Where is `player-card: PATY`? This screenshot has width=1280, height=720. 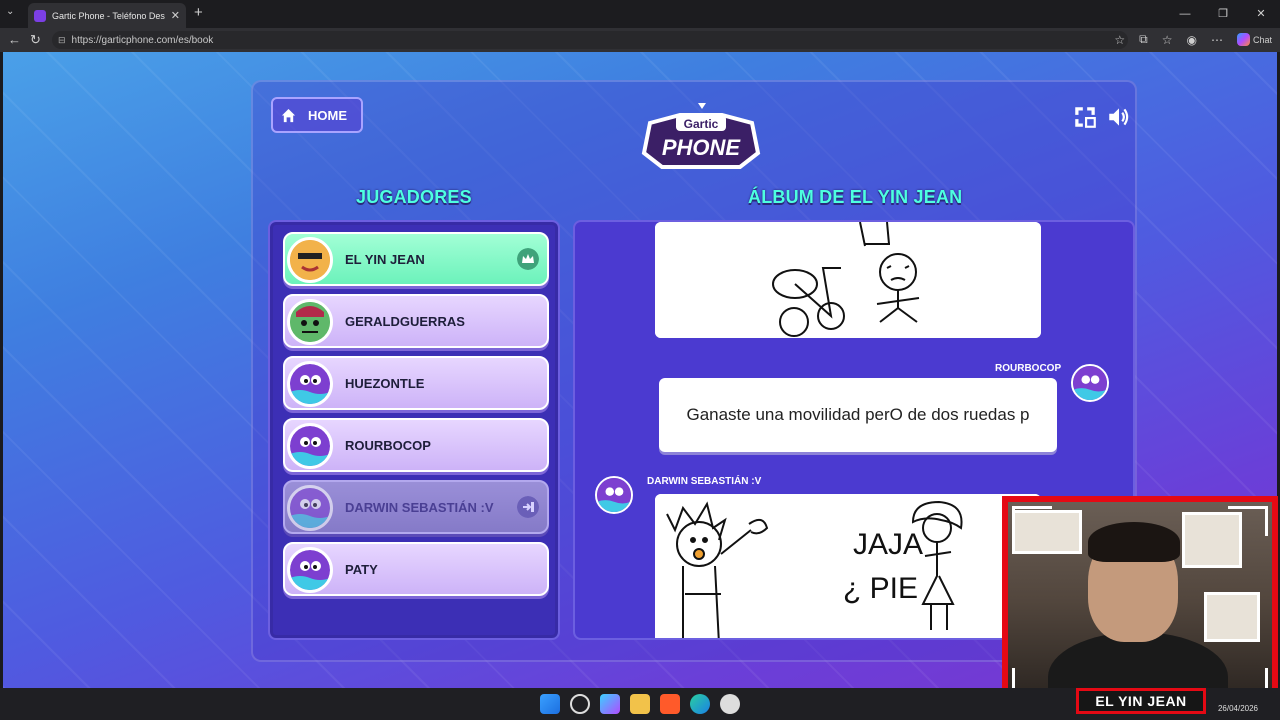 player-card: PATY is located at coordinates (416, 569).